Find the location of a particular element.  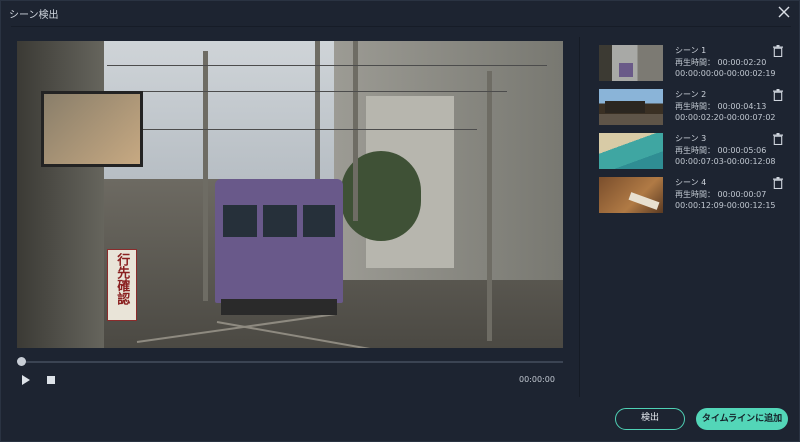

add-to-timeline-button: タイムラインに追加 is located at coordinates (742, 419).